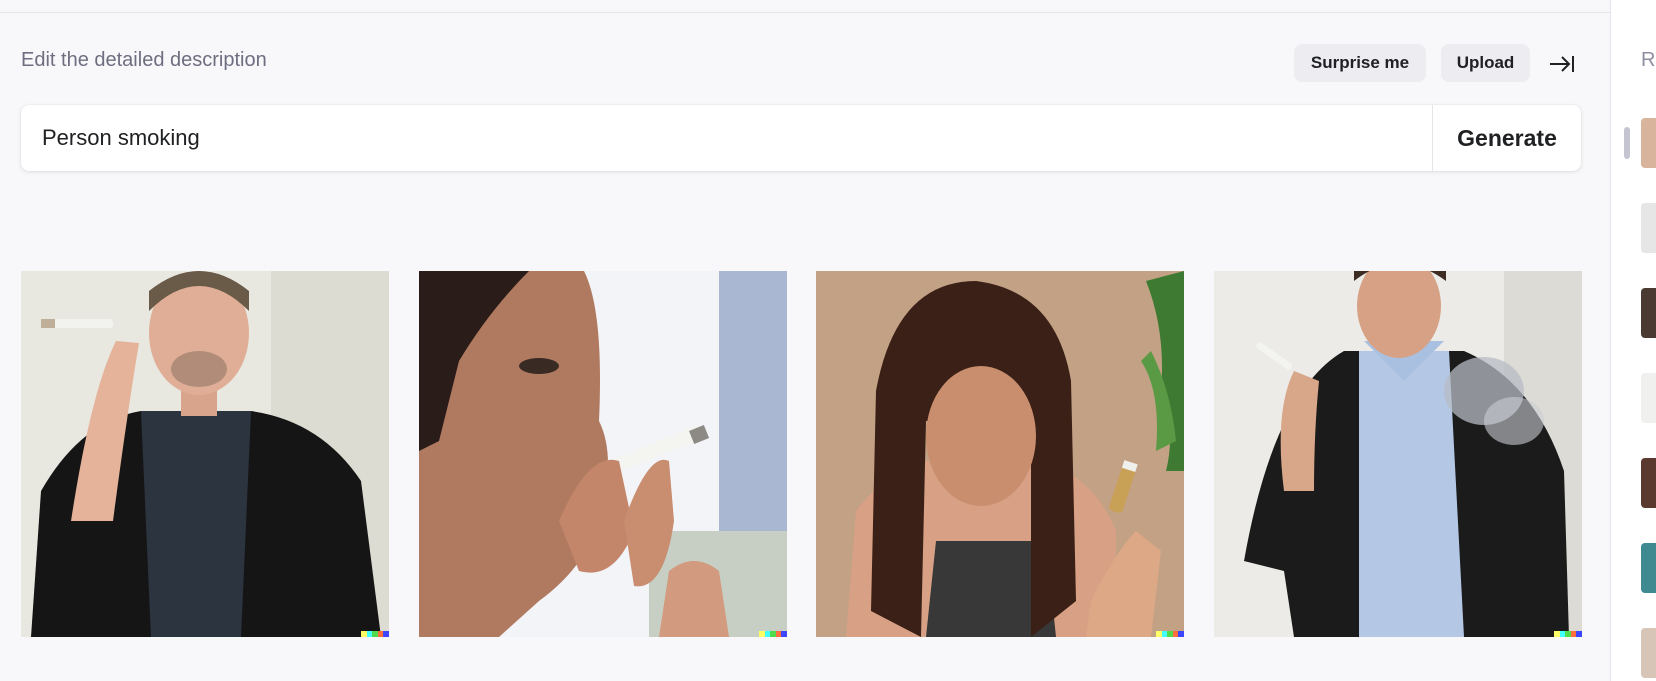  I want to click on collapse-panel-button, so click(1562, 64).